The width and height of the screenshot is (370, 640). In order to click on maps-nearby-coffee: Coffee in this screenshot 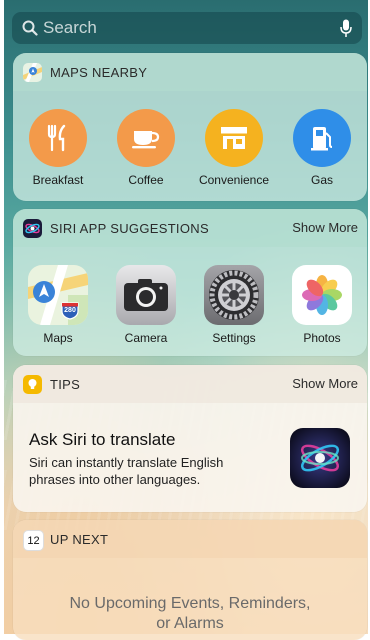, I will do `click(146, 148)`.